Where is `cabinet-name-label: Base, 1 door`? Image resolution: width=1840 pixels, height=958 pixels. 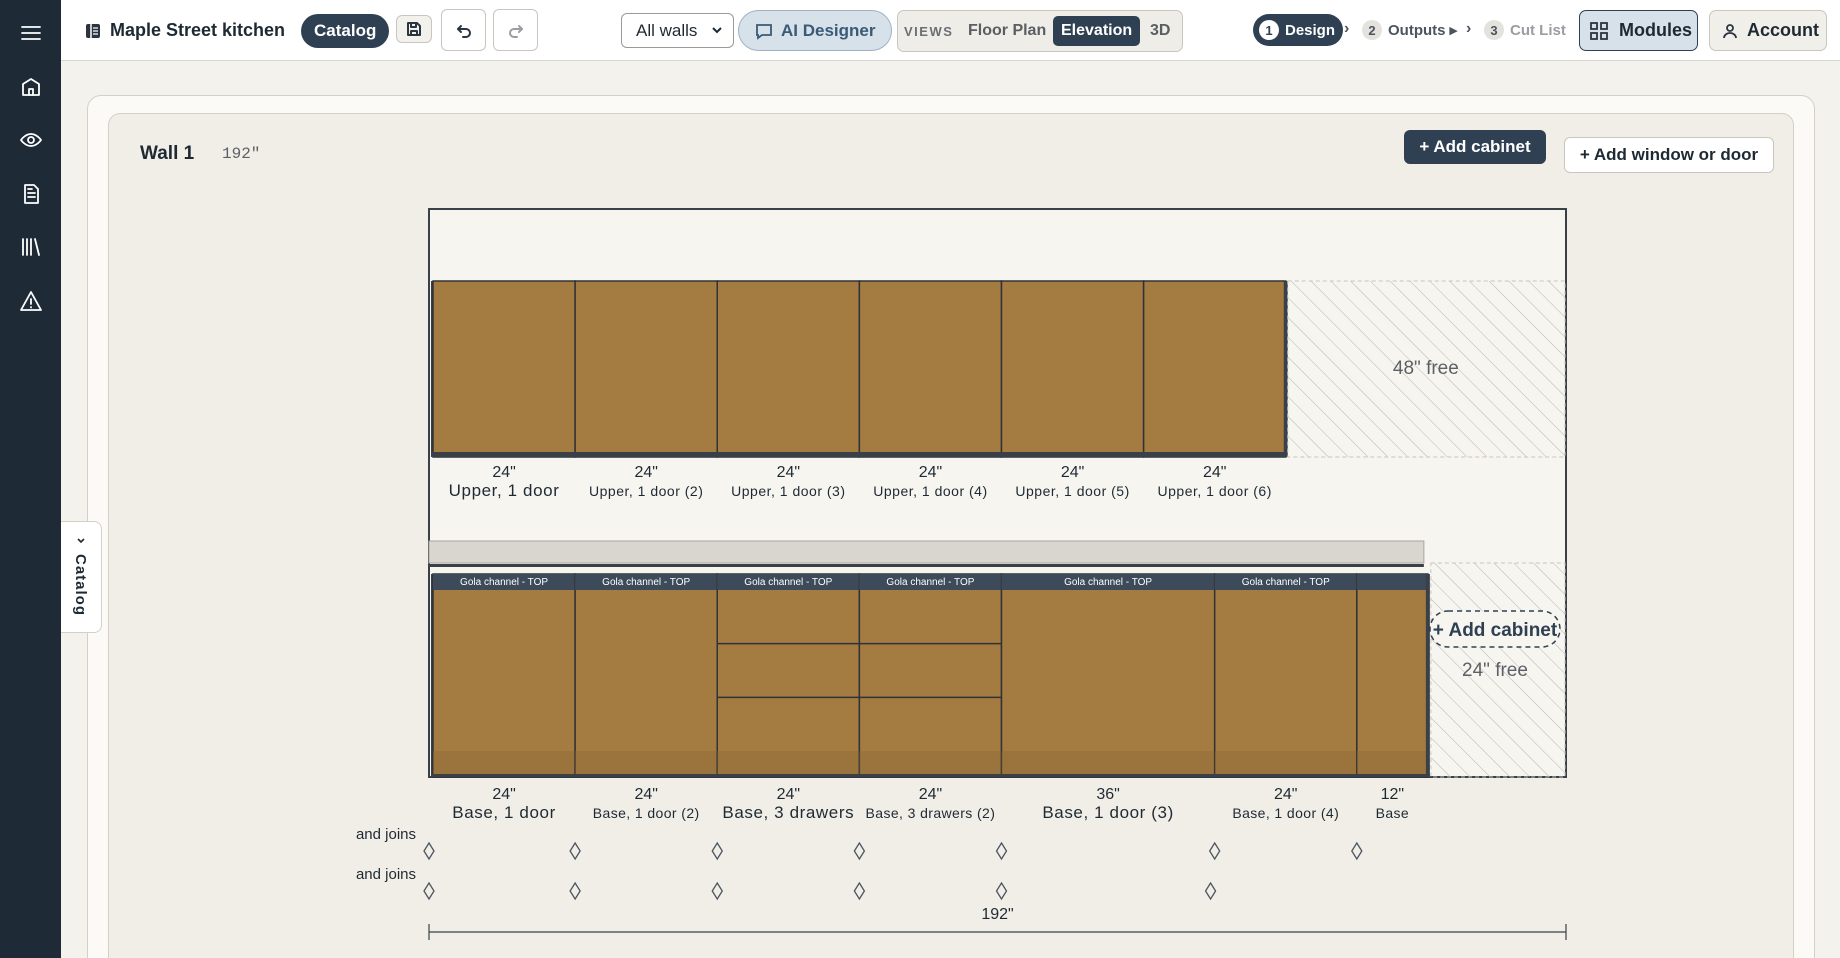 cabinet-name-label: Base, 1 door is located at coordinates (504, 812).